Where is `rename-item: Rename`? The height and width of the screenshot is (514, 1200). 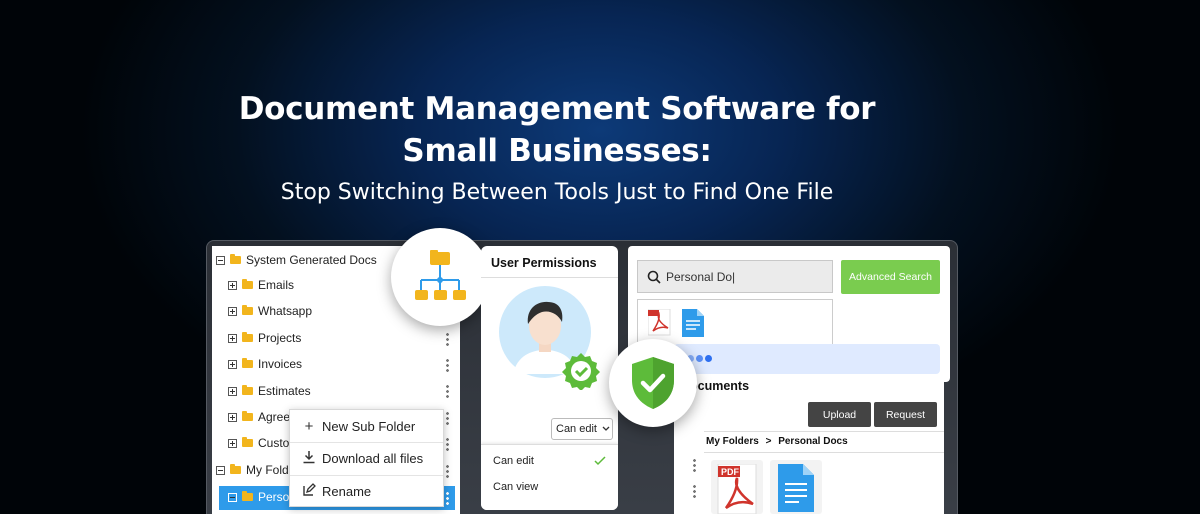 rename-item: Rename is located at coordinates (366, 491).